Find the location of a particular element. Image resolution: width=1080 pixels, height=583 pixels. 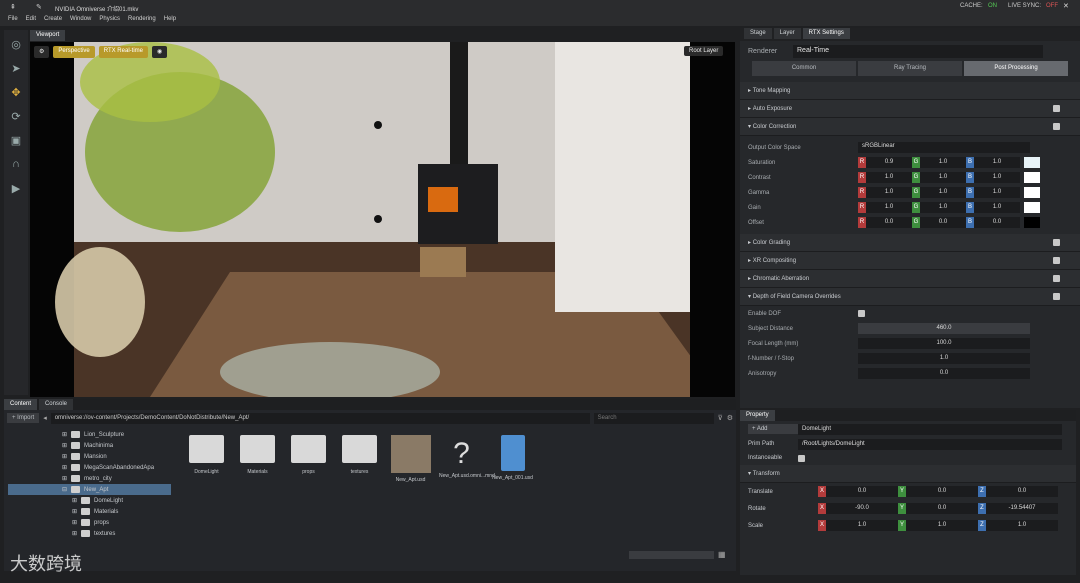

section-color-grading: ▸ Color Grading is located at coordinates (910, 243).